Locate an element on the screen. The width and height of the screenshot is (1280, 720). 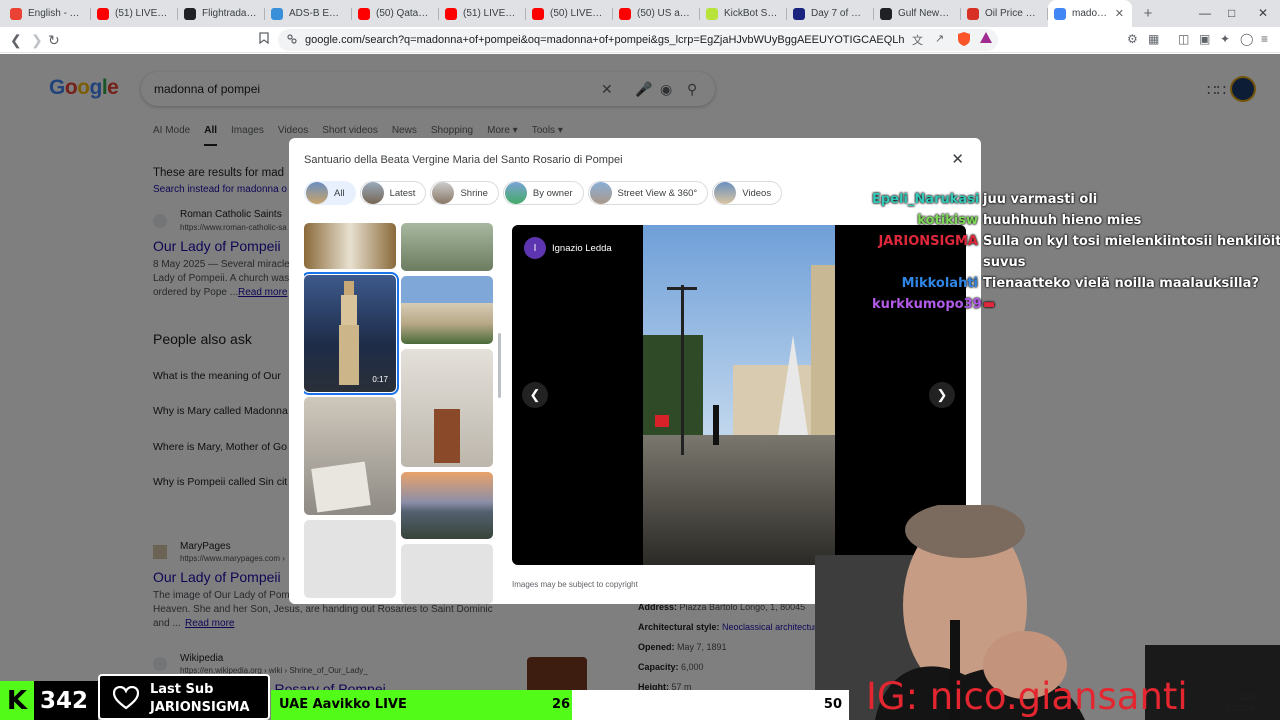
heart-icon is located at coordinates (126, 698).